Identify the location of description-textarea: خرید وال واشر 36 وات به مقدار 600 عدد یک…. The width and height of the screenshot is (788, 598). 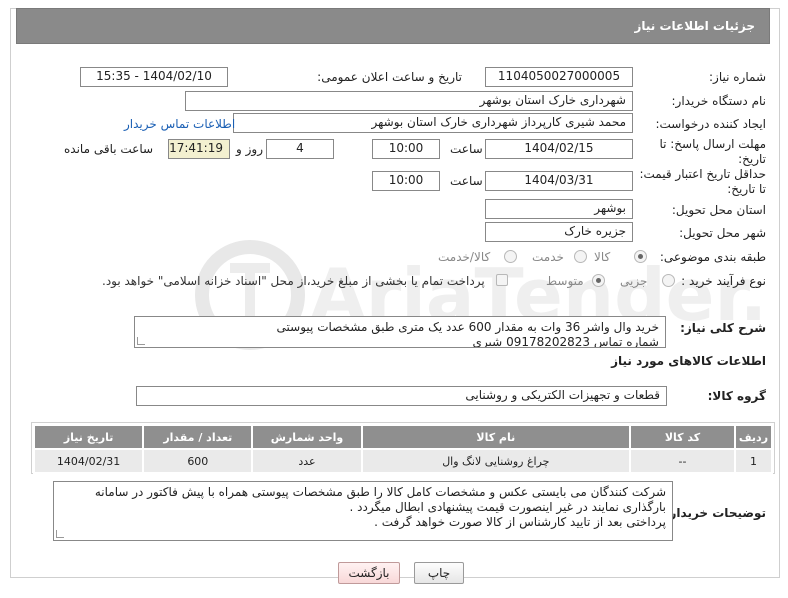
(400, 332).